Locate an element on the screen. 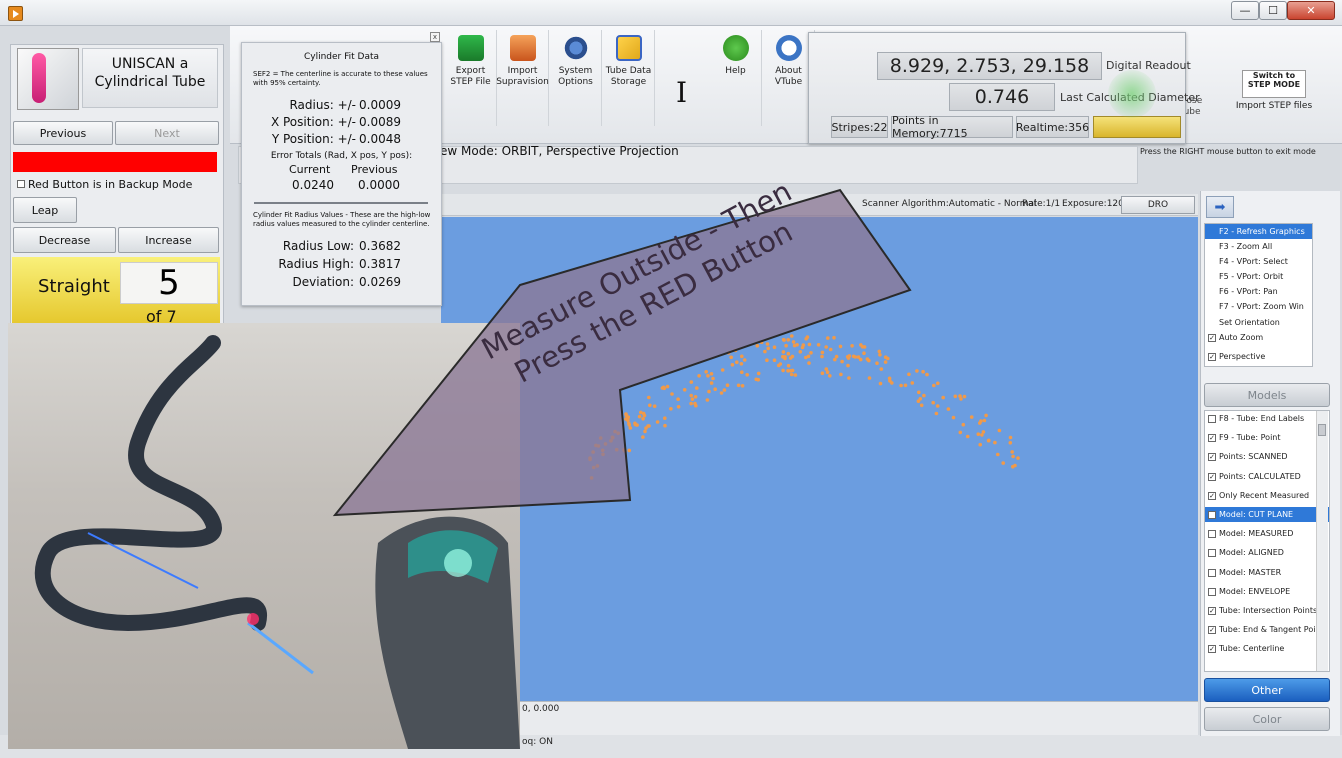 The image size is (1342, 758). arrow-right-icon: ➡ is located at coordinates (1220, 207).